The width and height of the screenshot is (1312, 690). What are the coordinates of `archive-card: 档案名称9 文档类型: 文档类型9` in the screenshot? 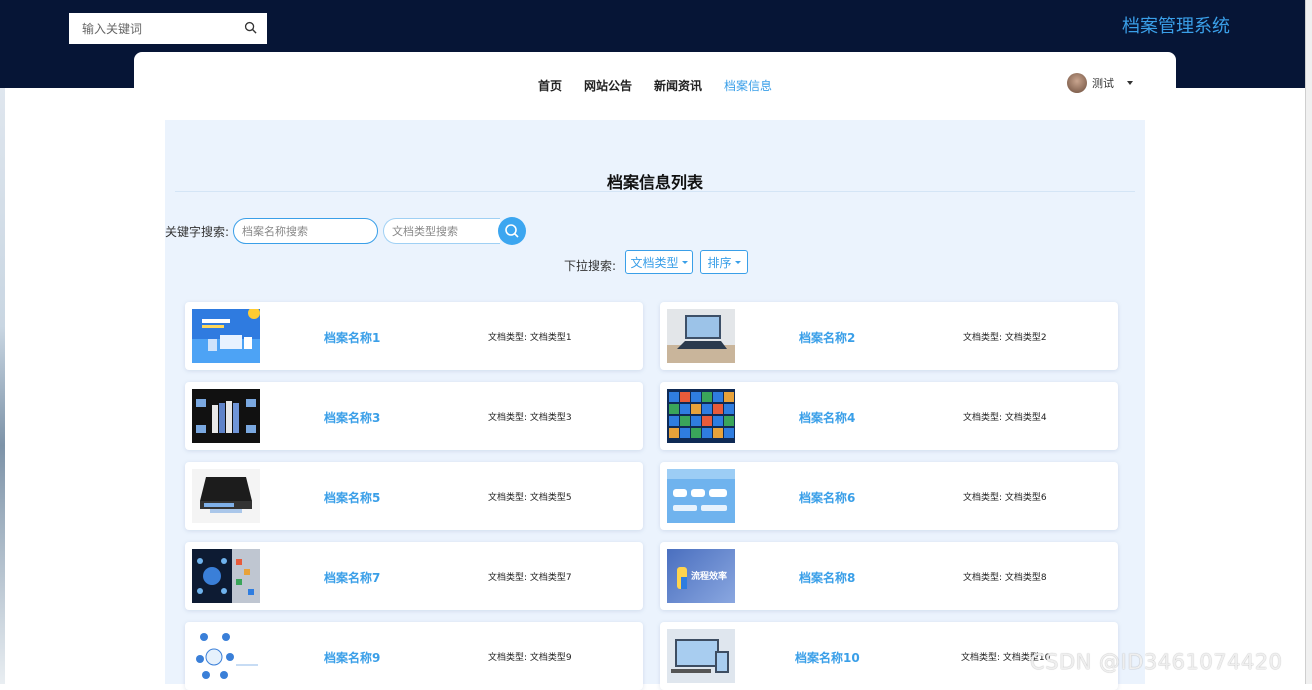 It's located at (414, 656).